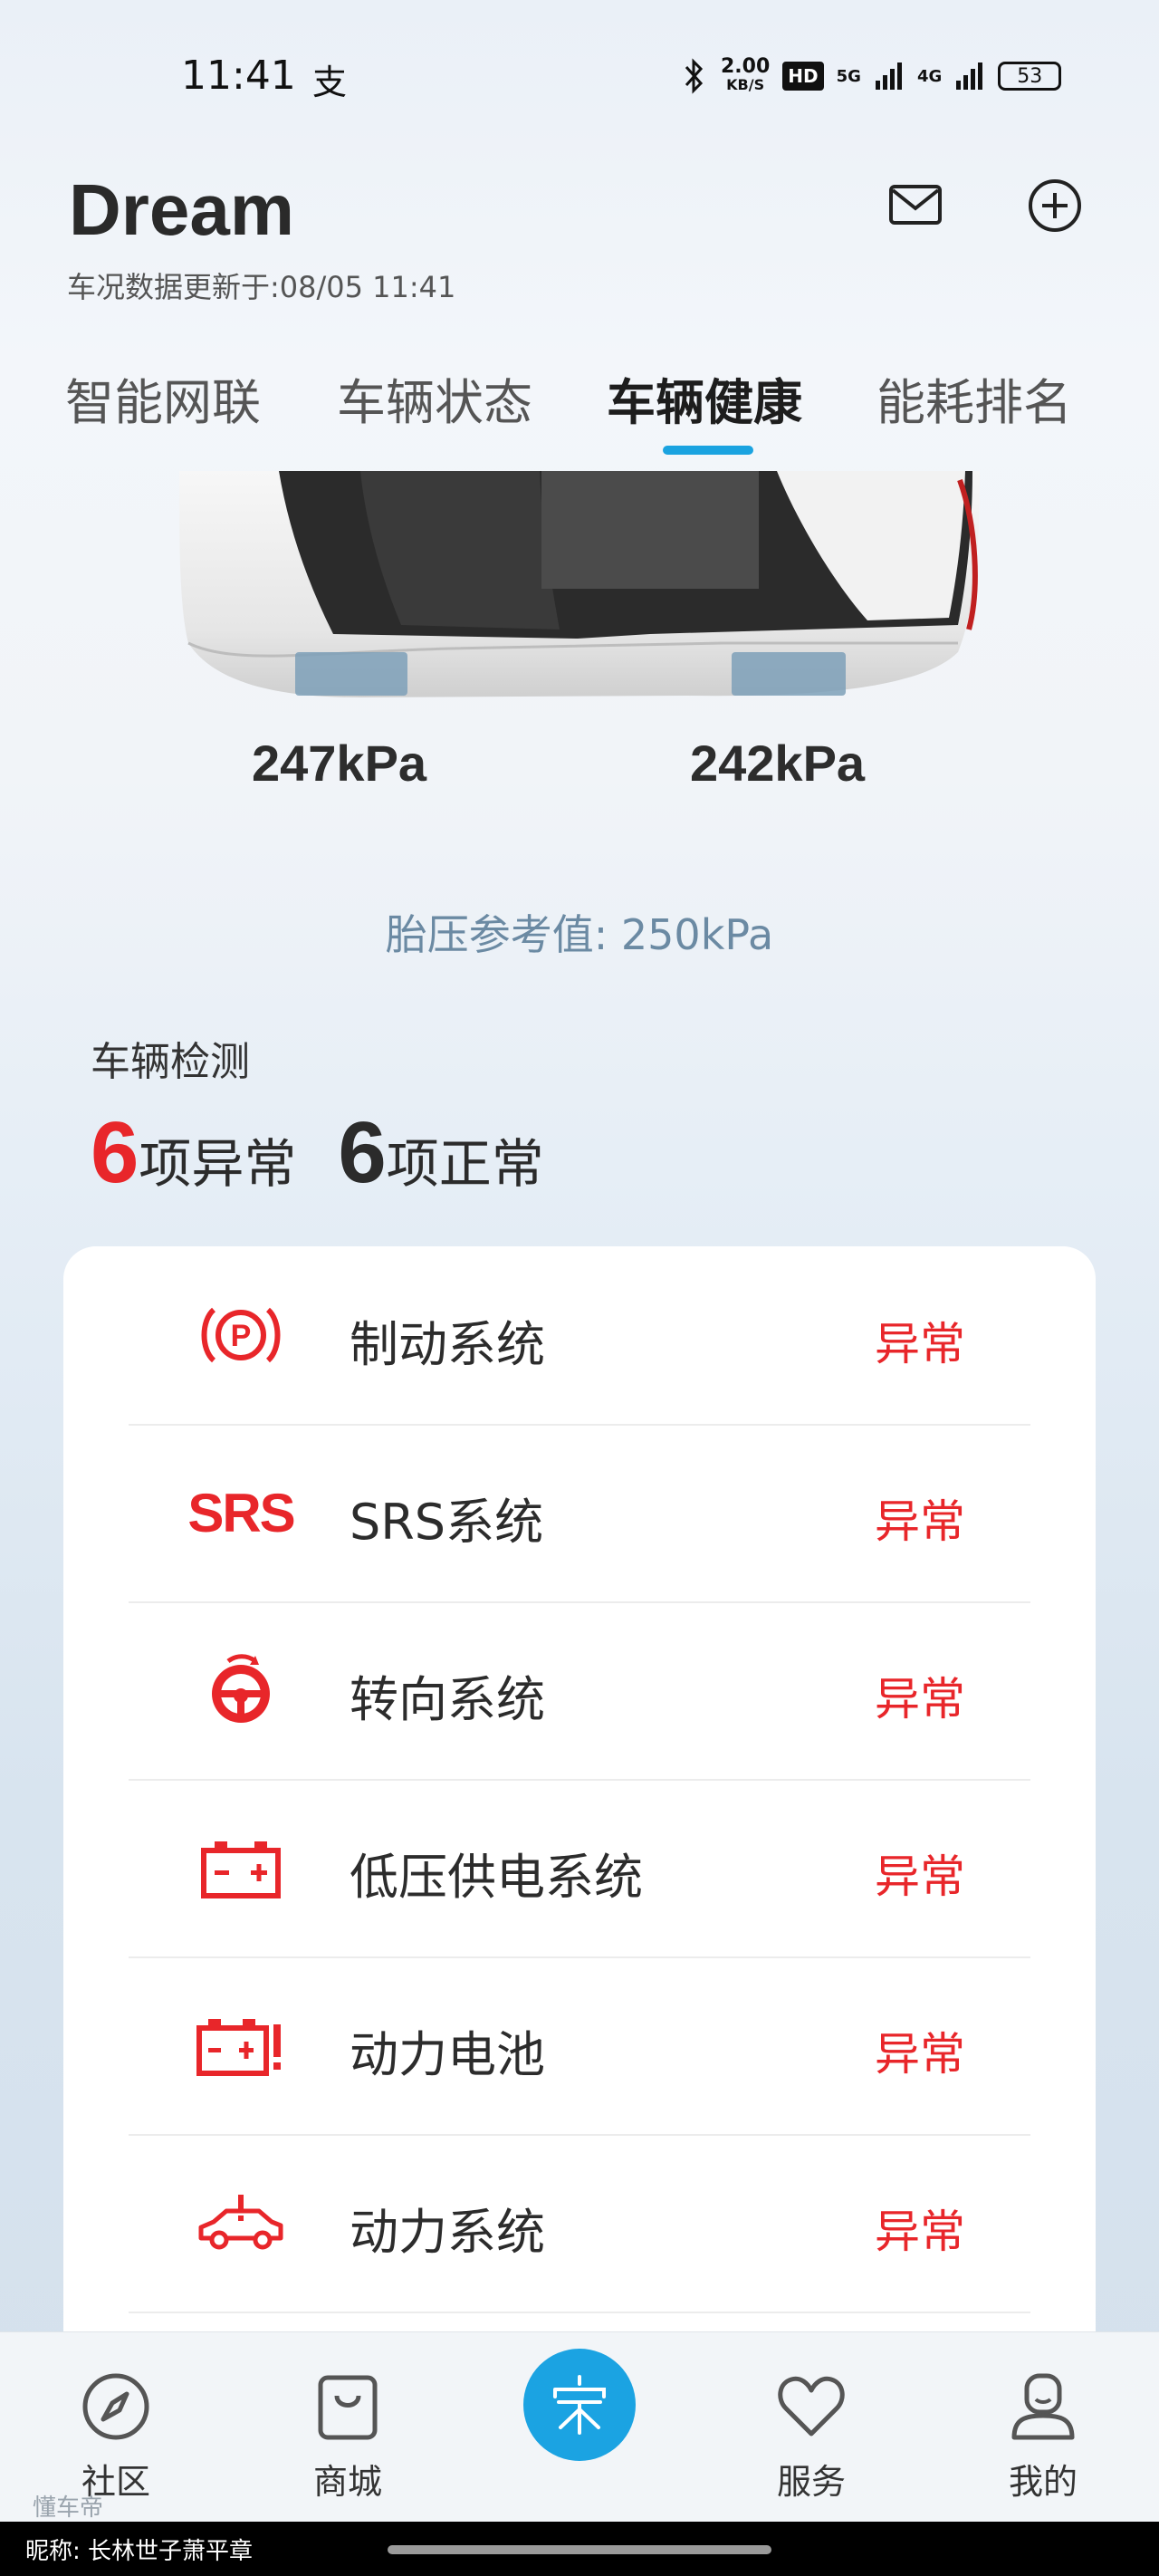  What do you see at coordinates (745, 84) in the screenshot?
I see `network-speed-unit: KB/S` at bounding box center [745, 84].